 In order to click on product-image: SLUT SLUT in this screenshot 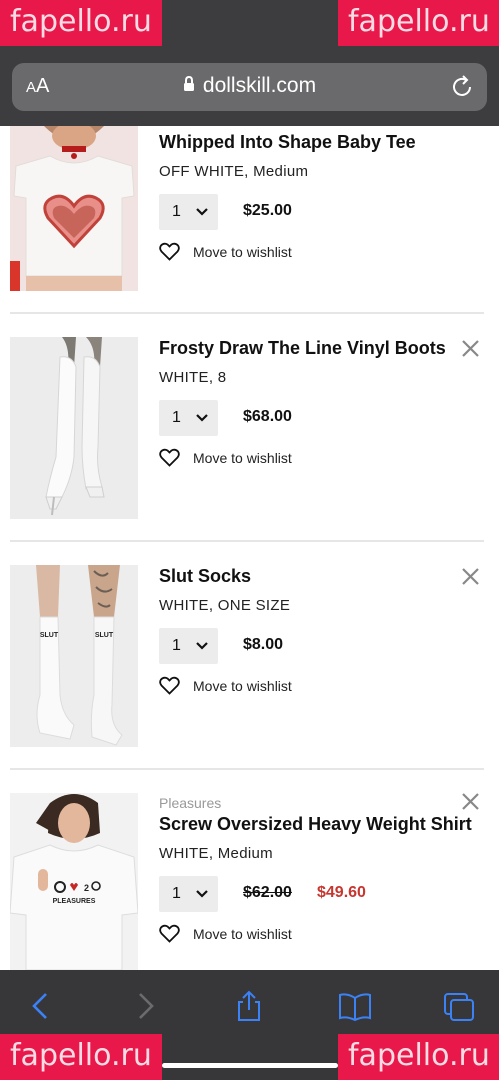, I will do `click(74, 656)`.